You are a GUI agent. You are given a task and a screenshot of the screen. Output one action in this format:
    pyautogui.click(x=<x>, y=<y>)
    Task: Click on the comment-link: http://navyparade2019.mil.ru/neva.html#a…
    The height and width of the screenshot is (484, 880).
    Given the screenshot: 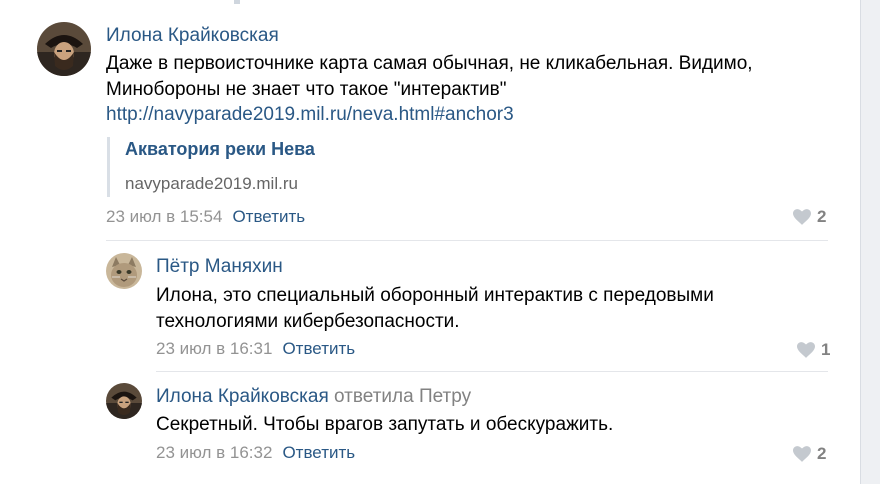 What is the action you would take?
    pyautogui.click(x=310, y=115)
    